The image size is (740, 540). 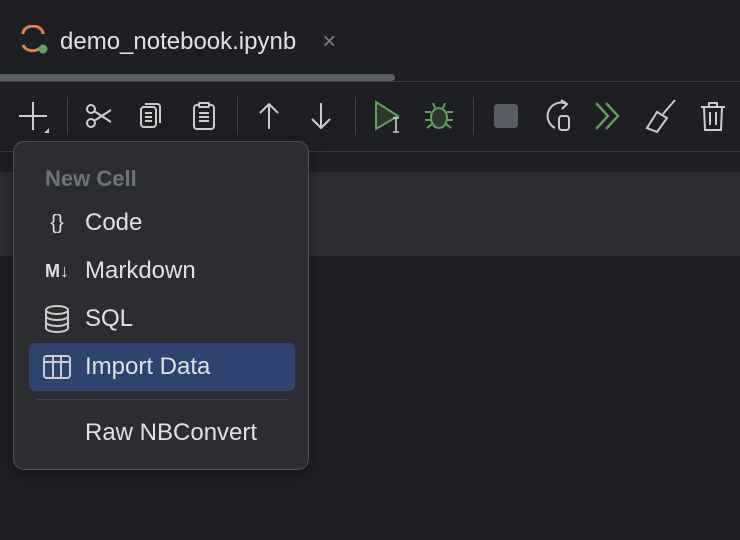 I want to click on add-cell-button, so click(x=33, y=116).